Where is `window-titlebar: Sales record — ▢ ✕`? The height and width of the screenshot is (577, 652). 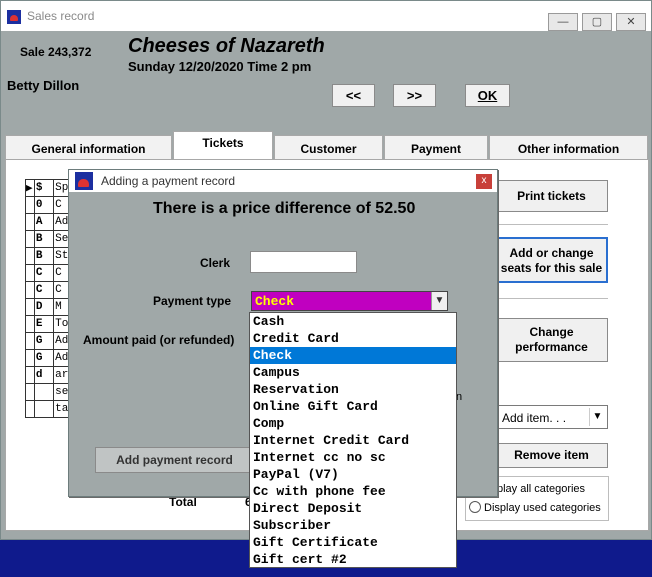 window-titlebar: Sales record — ▢ ✕ is located at coordinates (326, 16).